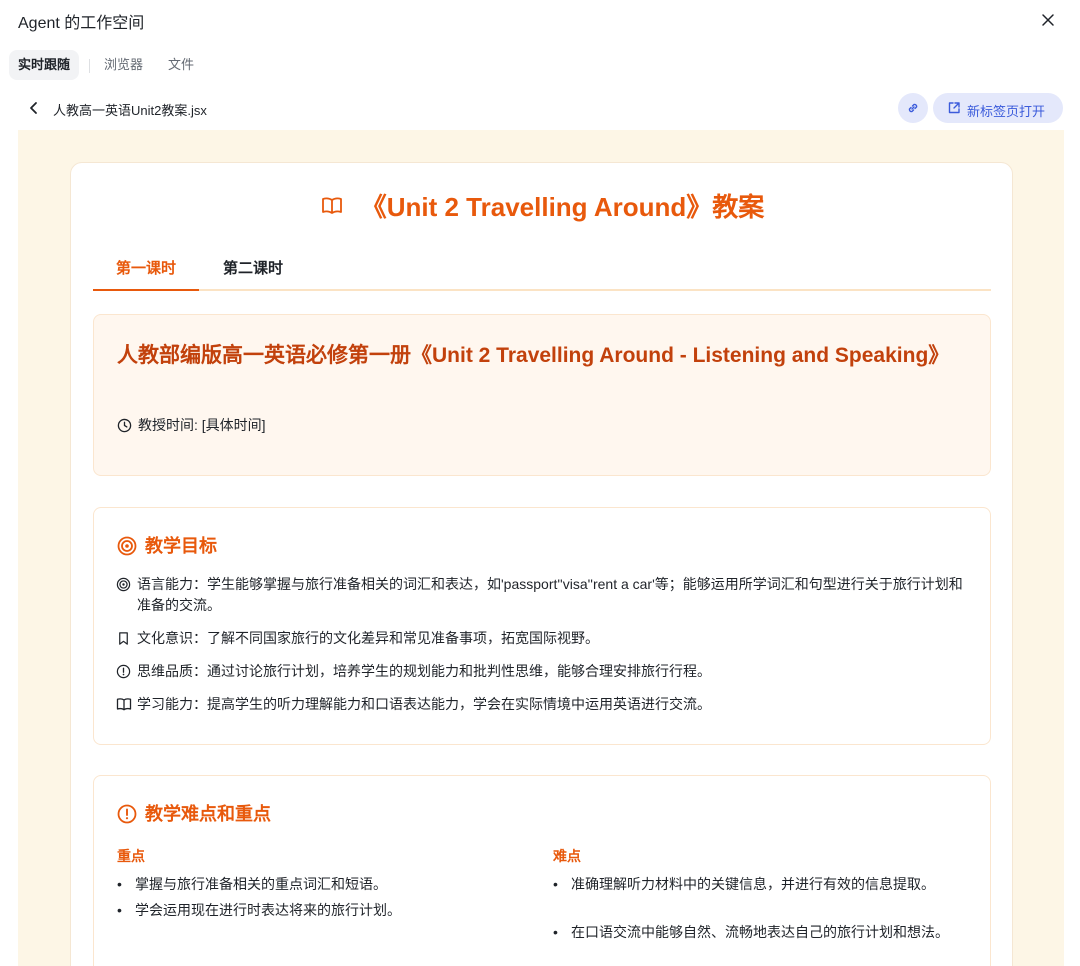 Image resolution: width=1080 pixels, height=966 pixels. I want to click on bookmark-icon, so click(123, 638).